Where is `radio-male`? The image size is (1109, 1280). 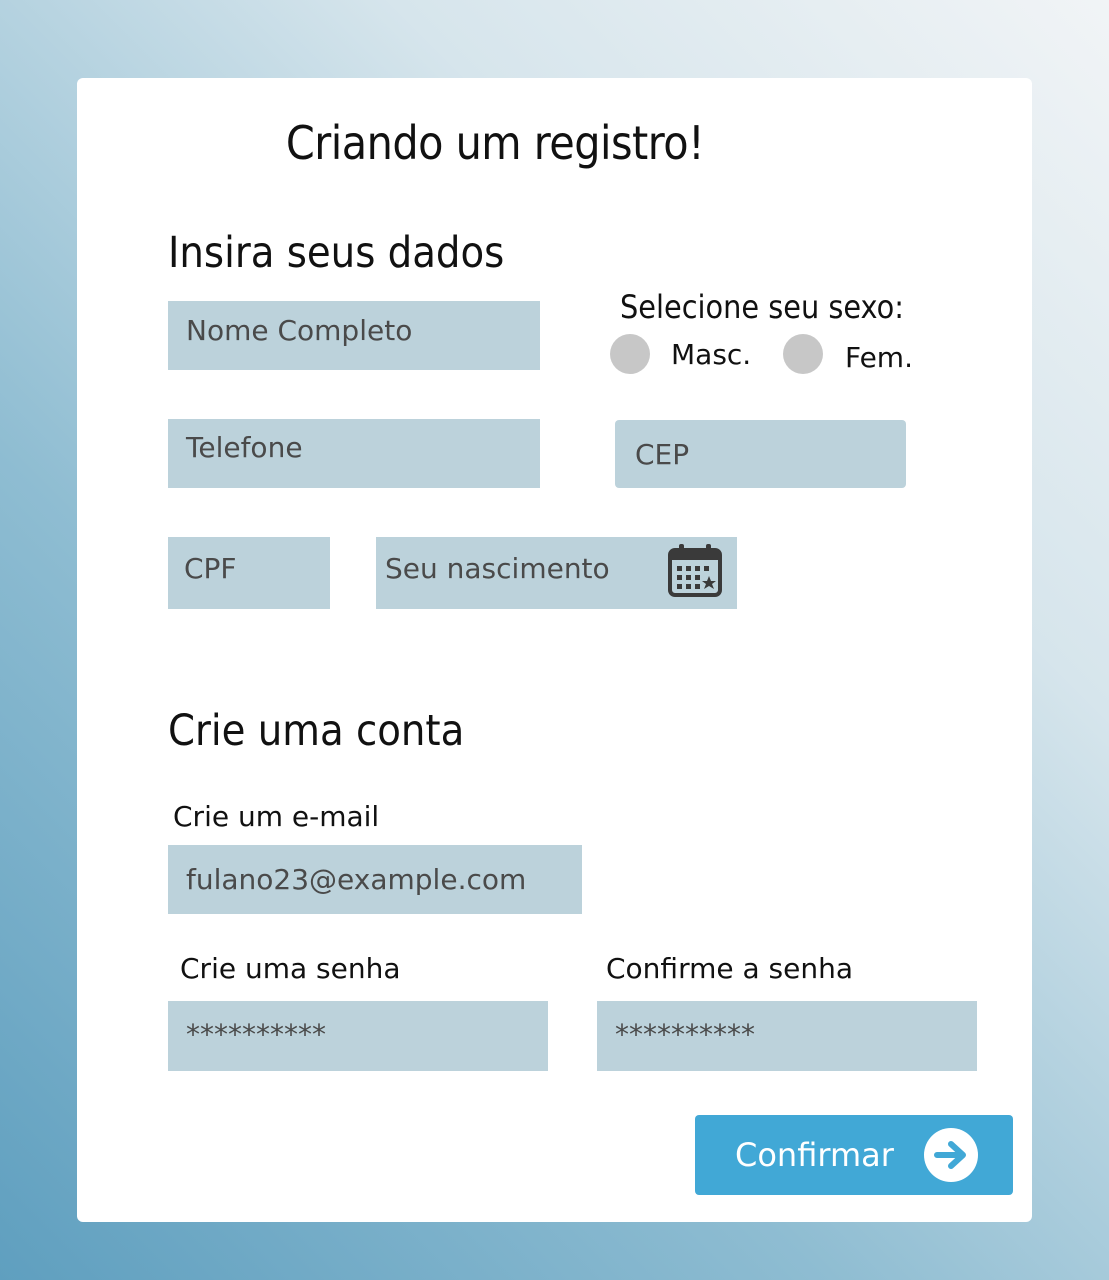
radio-male is located at coordinates (630, 354).